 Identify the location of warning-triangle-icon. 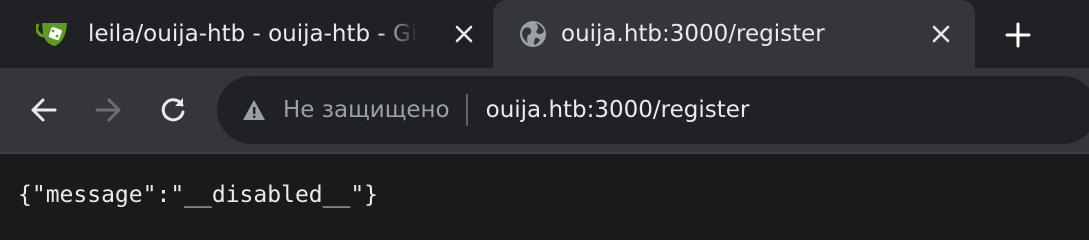
(254, 110).